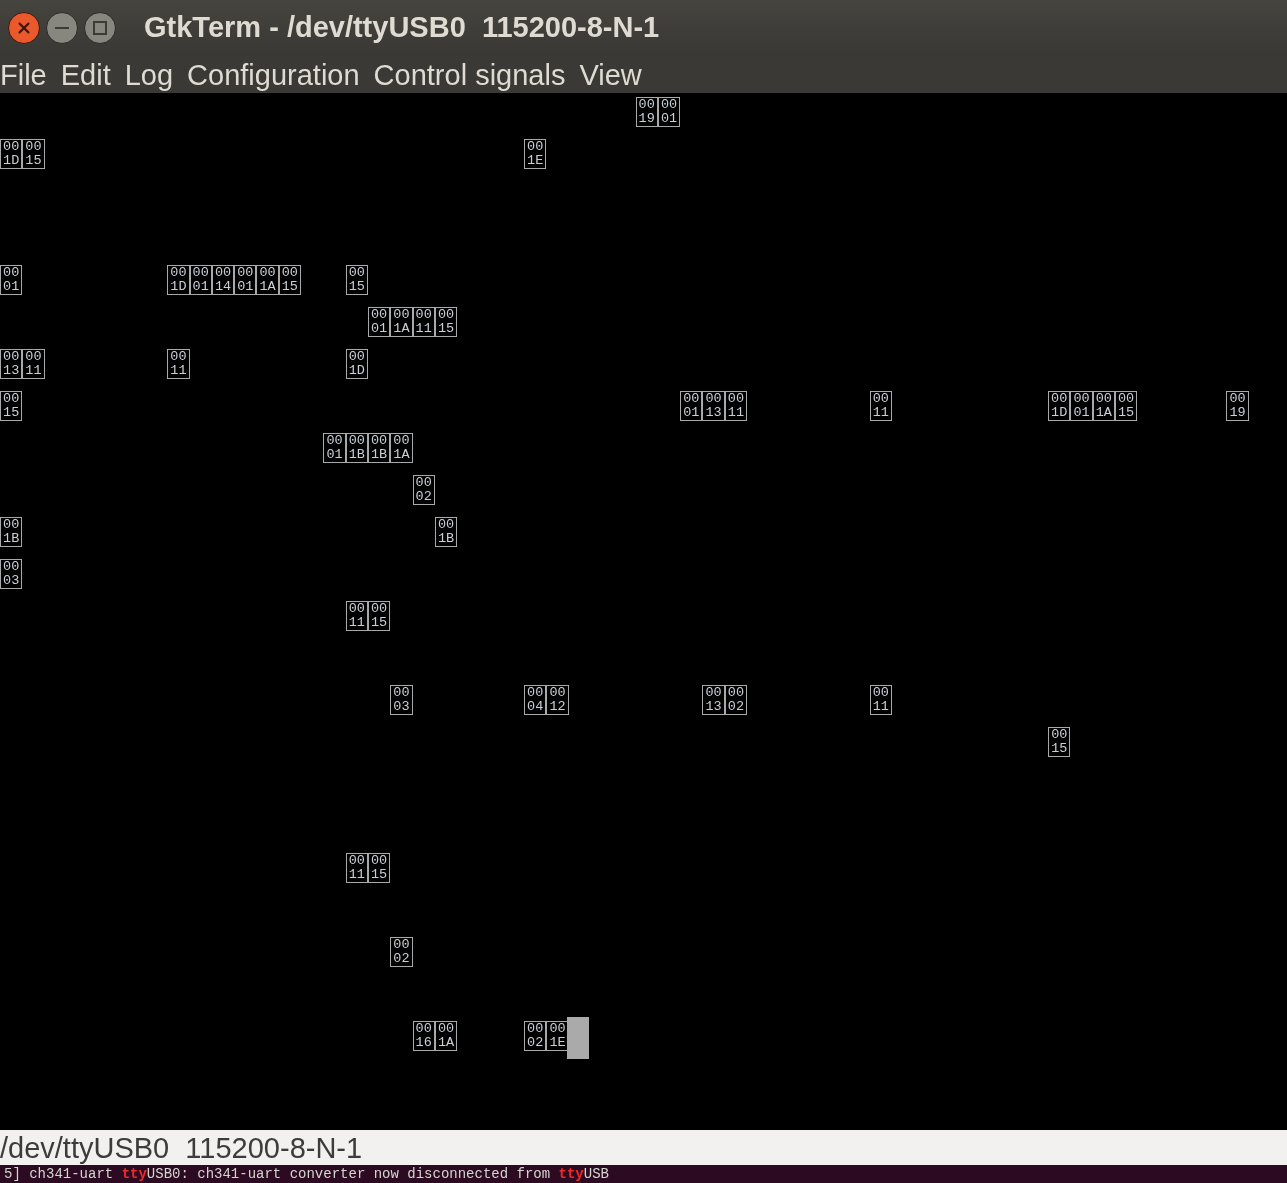 The width and height of the screenshot is (1287, 1183). Describe the element at coordinates (423, 1036) in the screenshot. I see `hex-code-glyph: 0016` at that location.